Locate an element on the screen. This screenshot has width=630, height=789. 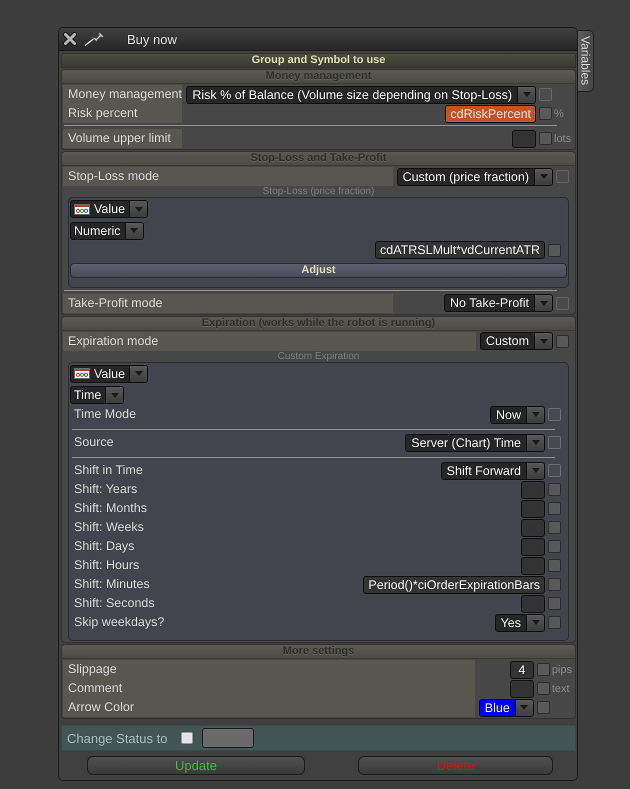
dropdown: Yes is located at coordinates (519, 623).